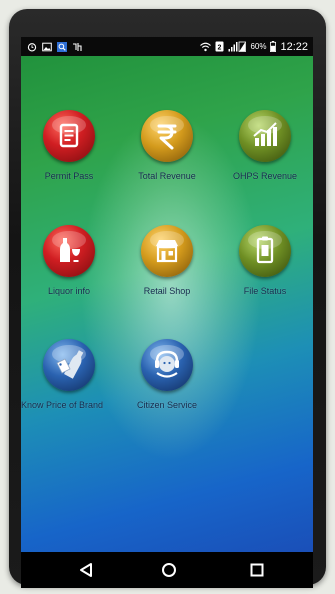 Image resolution: width=335 pixels, height=594 pixels. Describe the element at coordinates (62, 405) in the screenshot. I see `tile-label: Know Price of Brand` at that location.